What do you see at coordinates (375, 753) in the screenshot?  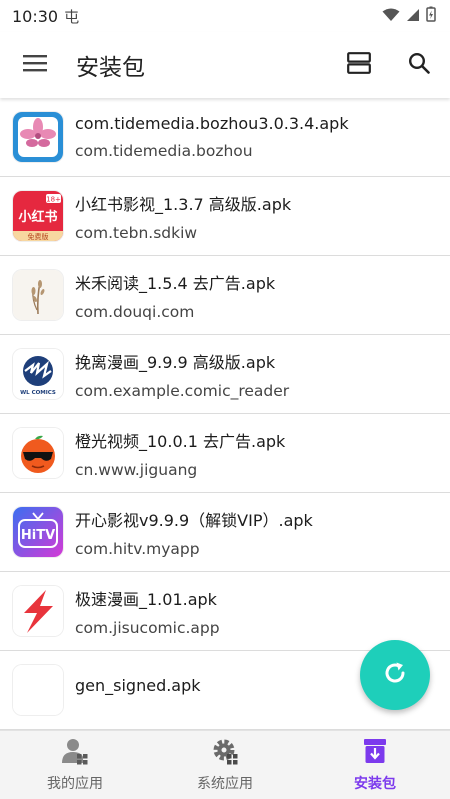 I see `package-box-icon` at bounding box center [375, 753].